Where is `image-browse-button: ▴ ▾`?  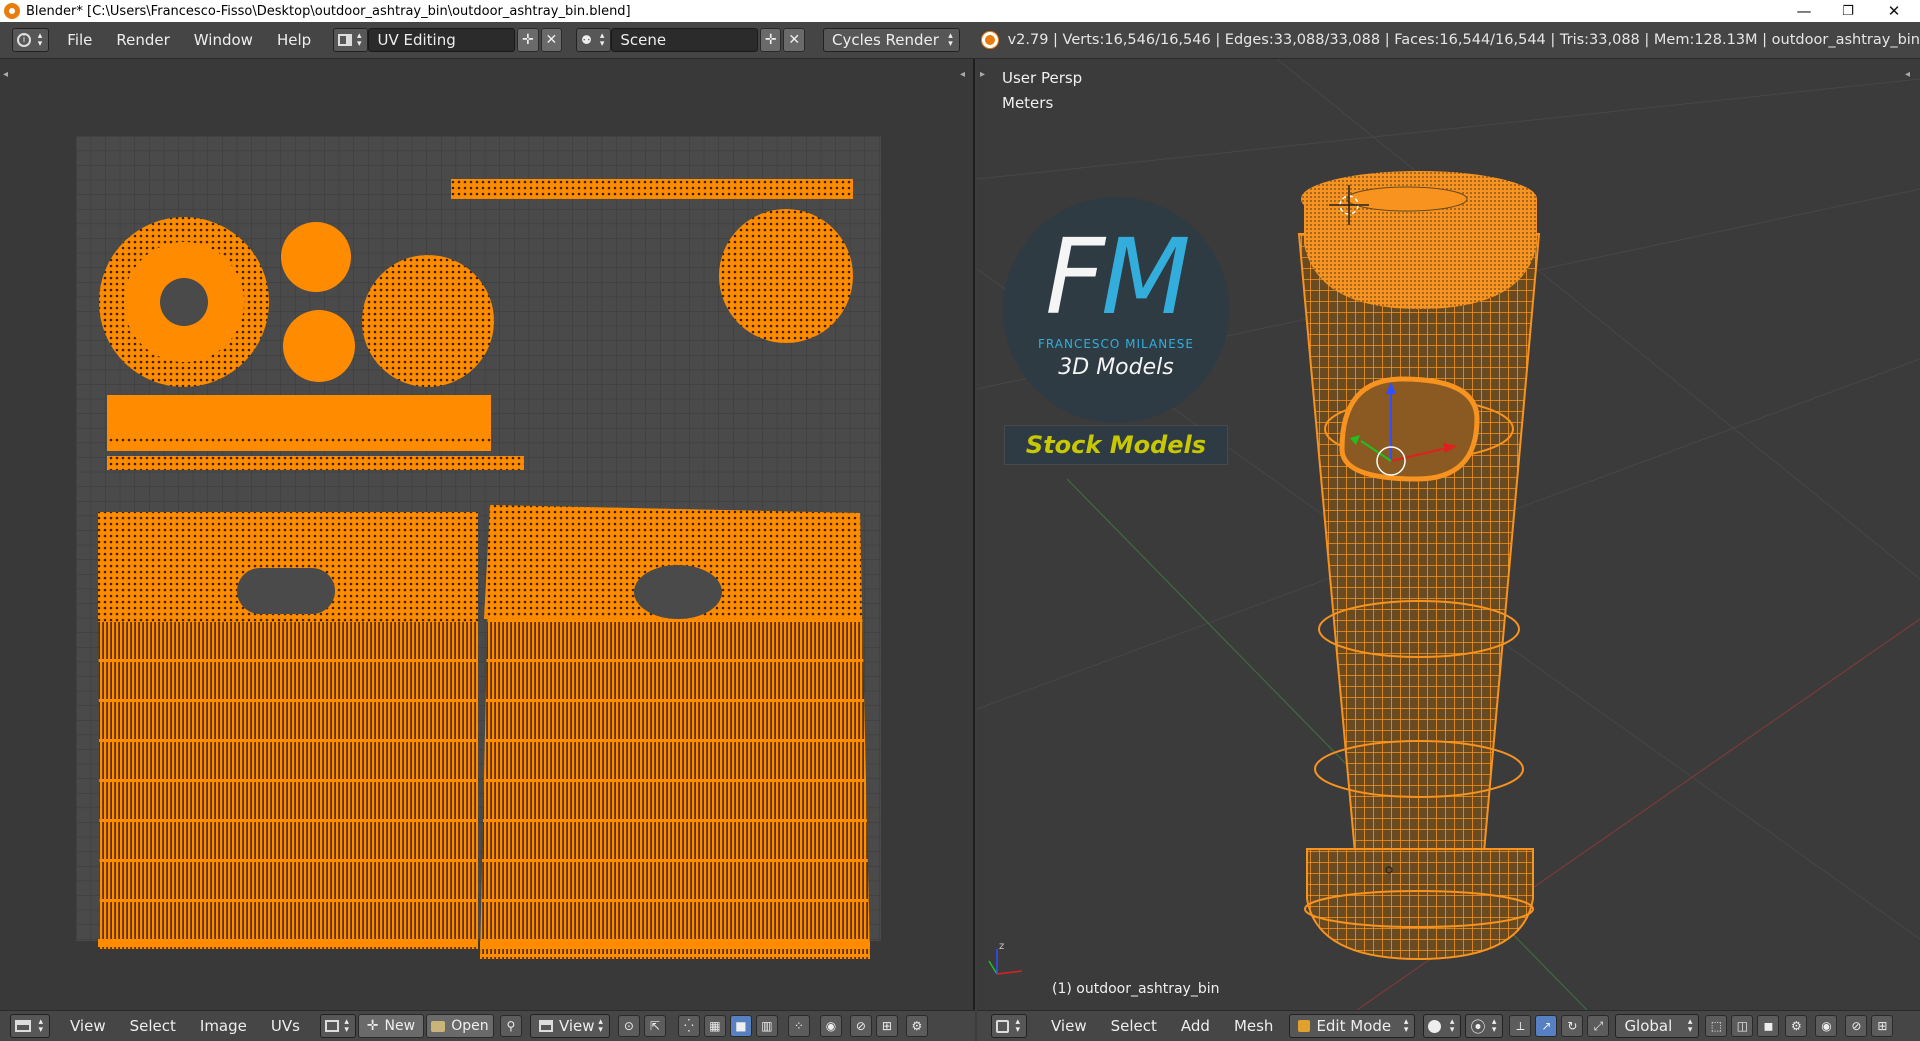
image-browse-button: ▴ ▾ is located at coordinates (337, 1026).